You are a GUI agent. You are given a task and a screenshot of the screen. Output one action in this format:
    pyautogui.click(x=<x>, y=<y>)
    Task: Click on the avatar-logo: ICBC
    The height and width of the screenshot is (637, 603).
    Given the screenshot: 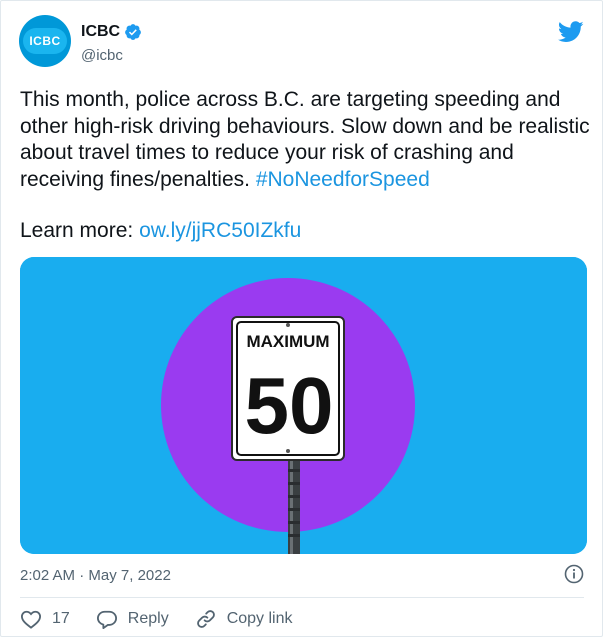 What is the action you would take?
    pyautogui.click(x=45, y=41)
    